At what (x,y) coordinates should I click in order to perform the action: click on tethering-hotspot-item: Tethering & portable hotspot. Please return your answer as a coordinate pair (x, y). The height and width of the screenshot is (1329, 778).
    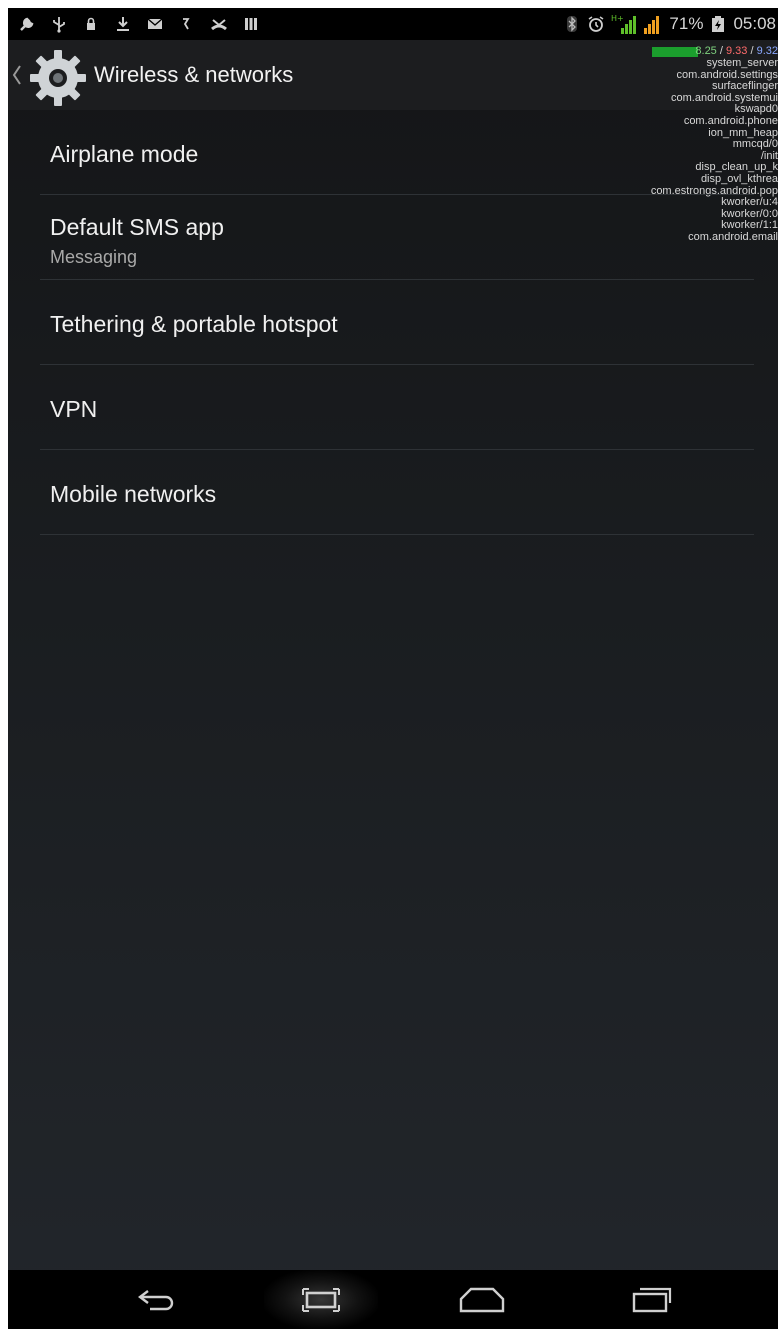
    Looking at the image, I should click on (397, 322).